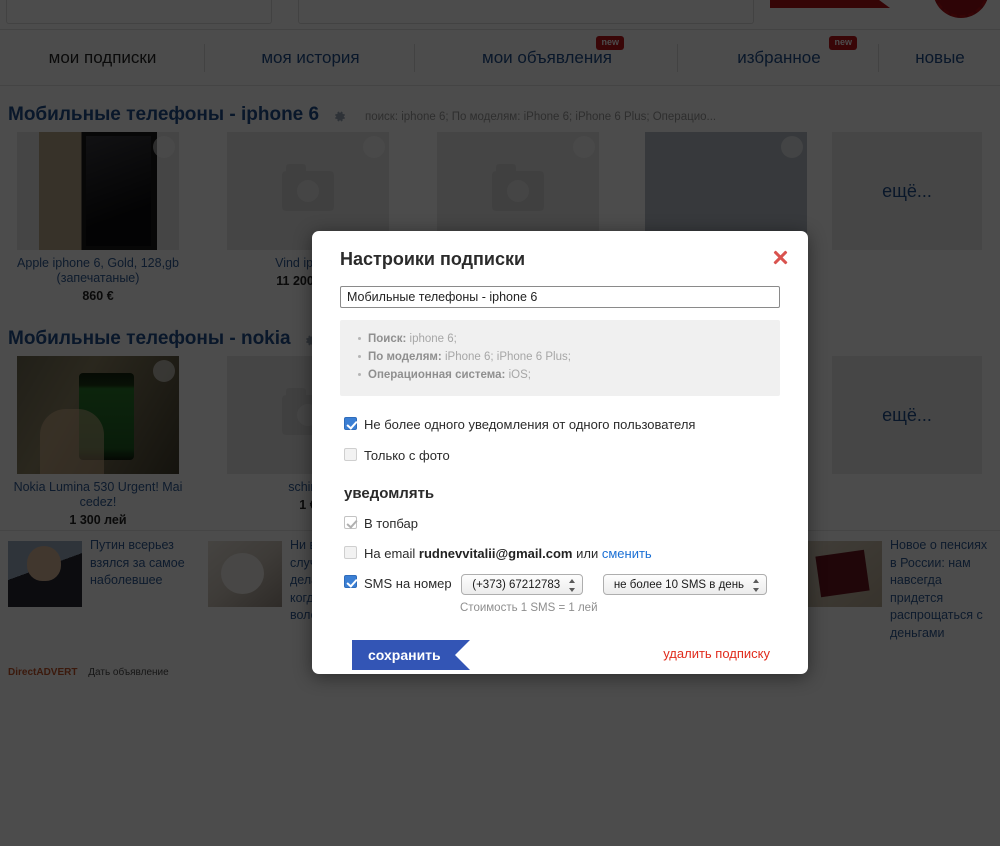  Describe the element at coordinates (529, 608) in the screenshot. I see `sms-cost-note: Стоимость 1 SMS = 1 лей` at that location.